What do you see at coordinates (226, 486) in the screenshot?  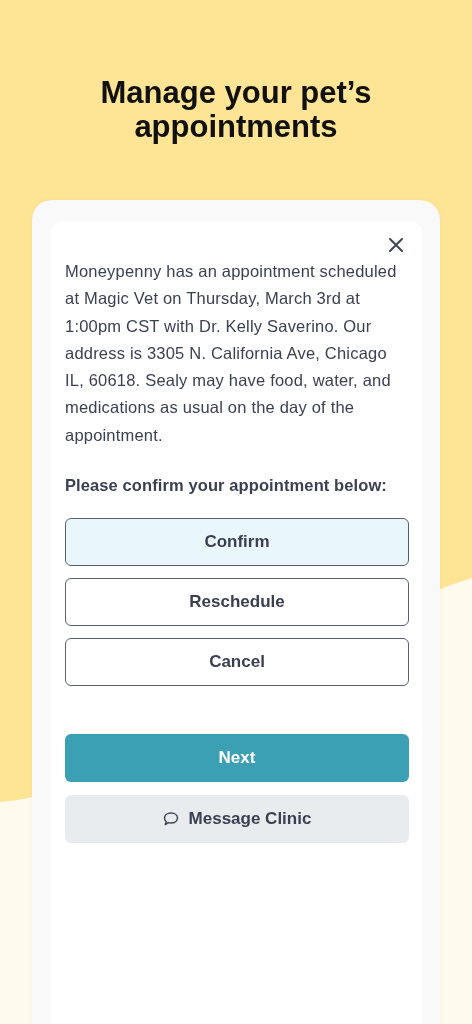 I see `confirm-prompt: Please confirm your appointment below:` at bounding box center [226, 486].